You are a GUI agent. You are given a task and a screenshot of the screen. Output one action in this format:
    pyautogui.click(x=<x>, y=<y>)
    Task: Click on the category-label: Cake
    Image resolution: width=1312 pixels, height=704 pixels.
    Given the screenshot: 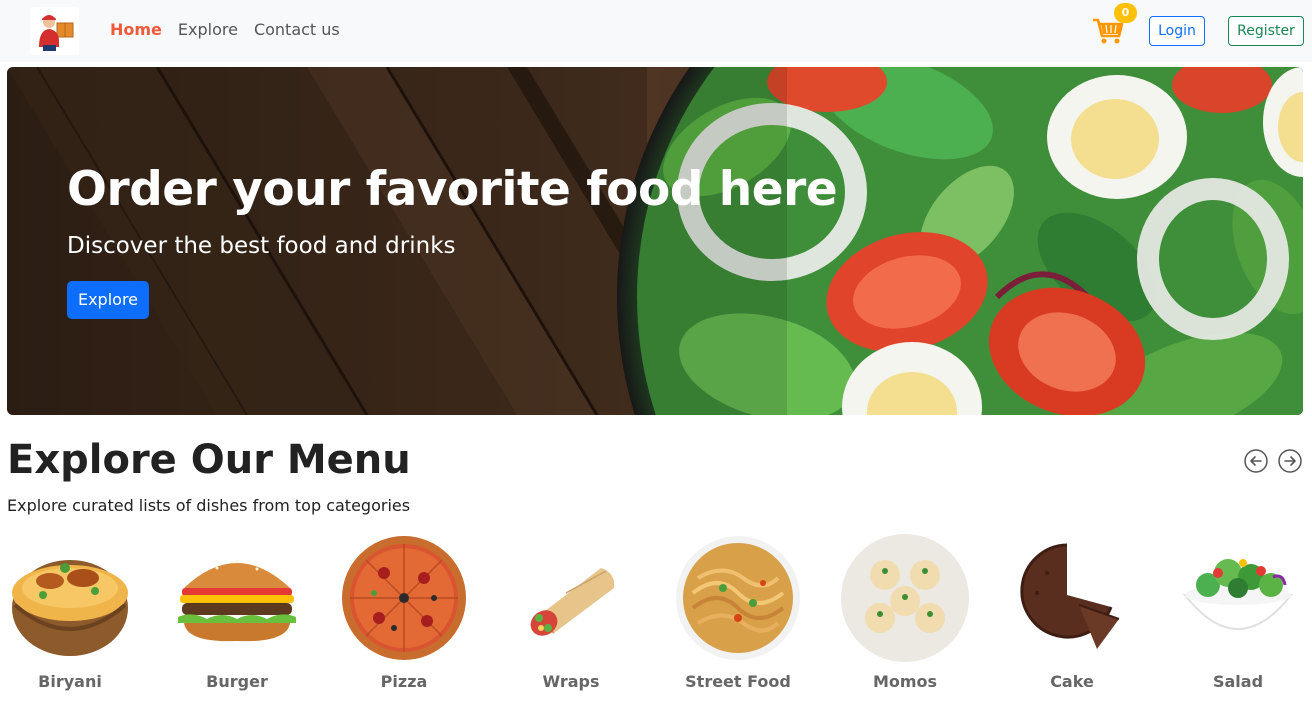 What is the action you would take?
    pyautogui.click(x=1072, y=681)
    